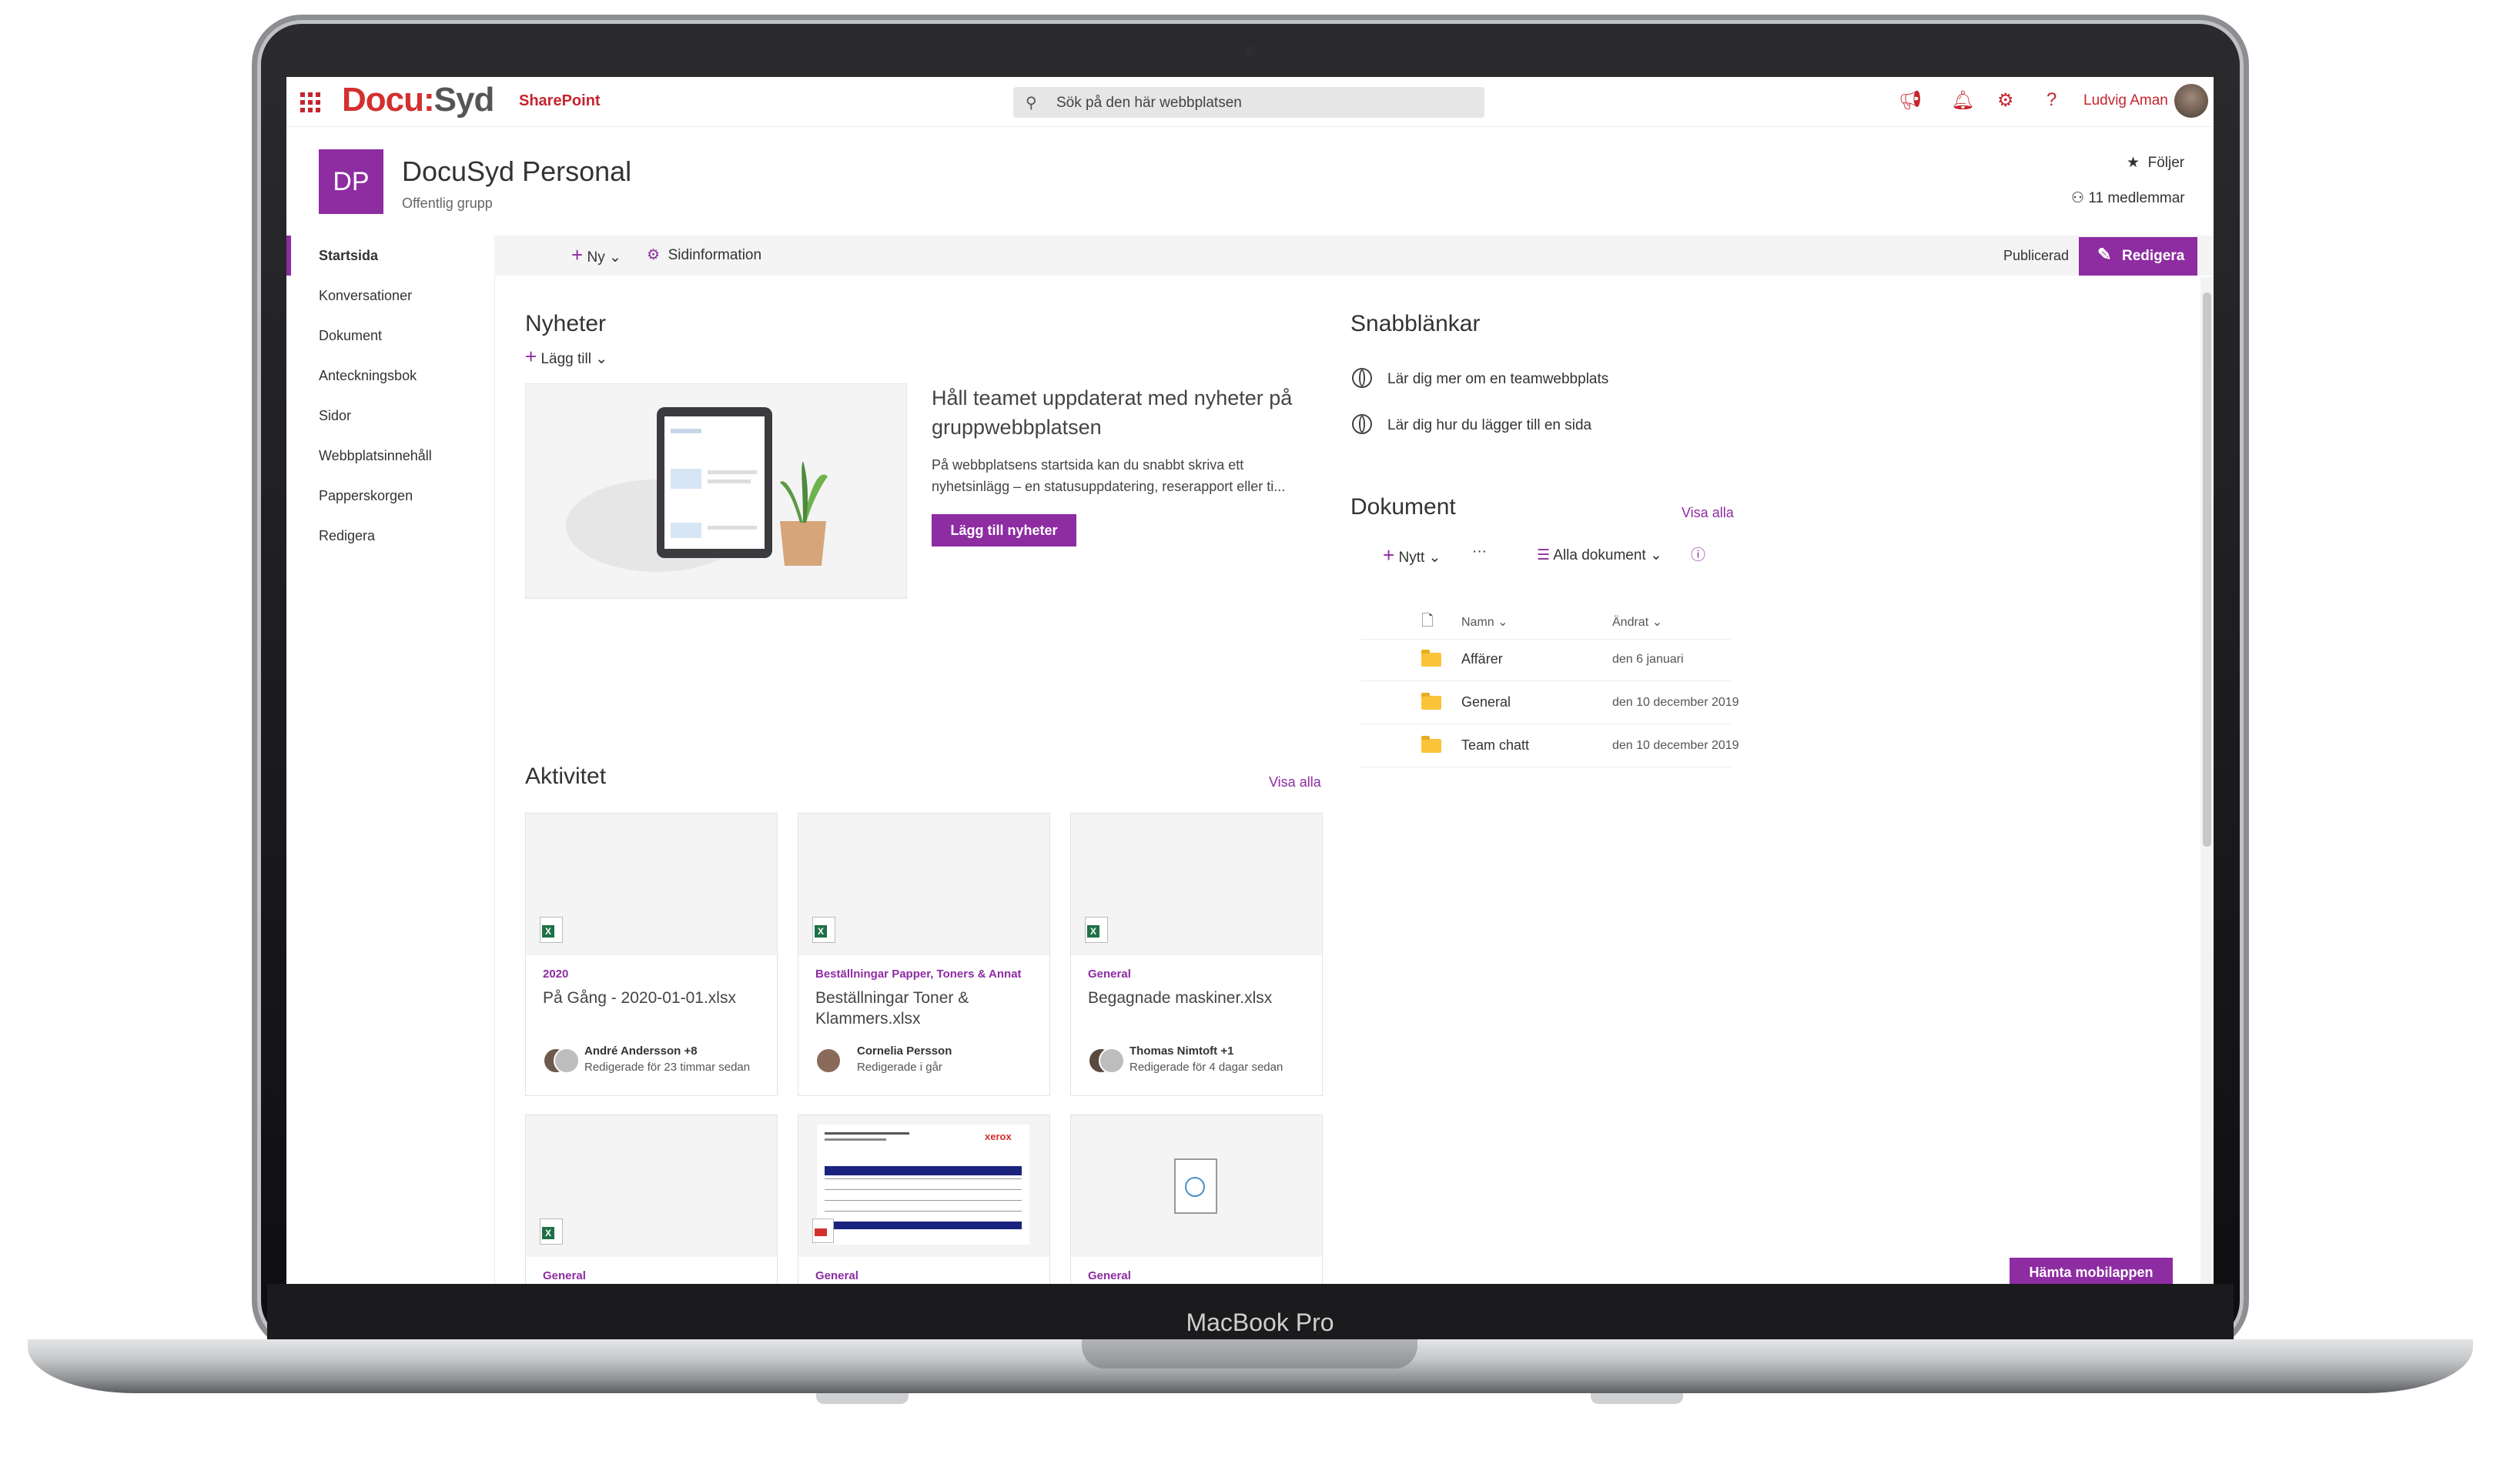  I want to click on activity-title: Aktivitet, so click(566, 776).